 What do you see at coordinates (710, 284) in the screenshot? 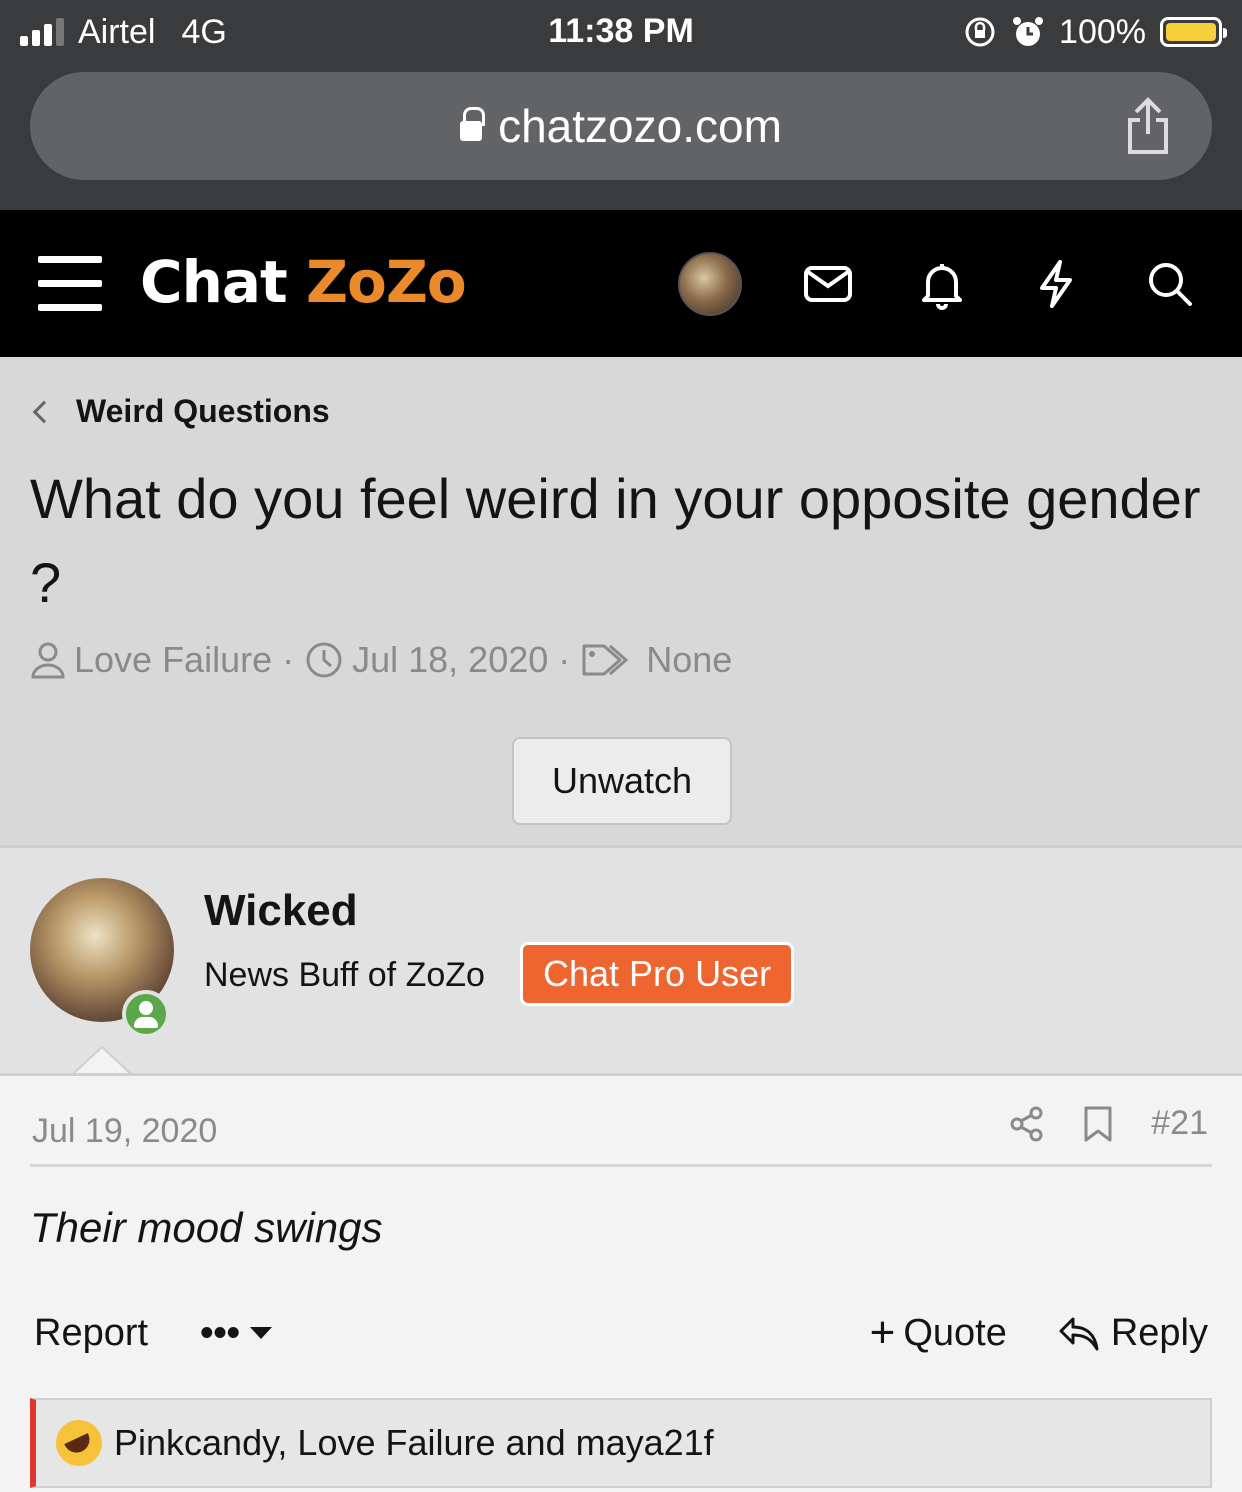
I see `account-avatar` at bounding box center [710, 284].